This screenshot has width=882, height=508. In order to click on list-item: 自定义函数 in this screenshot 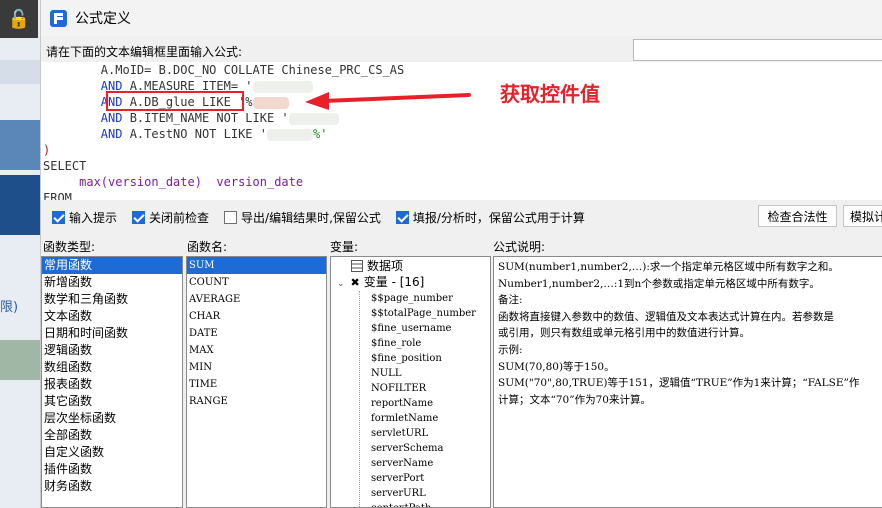, I will do `click(112, 452)`.